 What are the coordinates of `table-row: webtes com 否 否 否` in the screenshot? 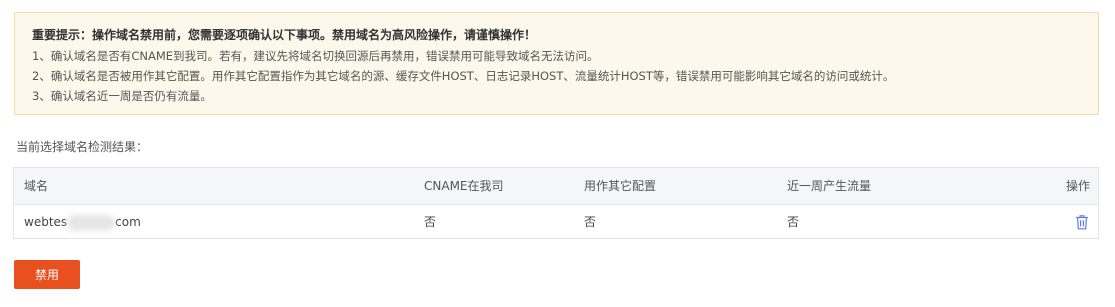 It's located at (556, 222).